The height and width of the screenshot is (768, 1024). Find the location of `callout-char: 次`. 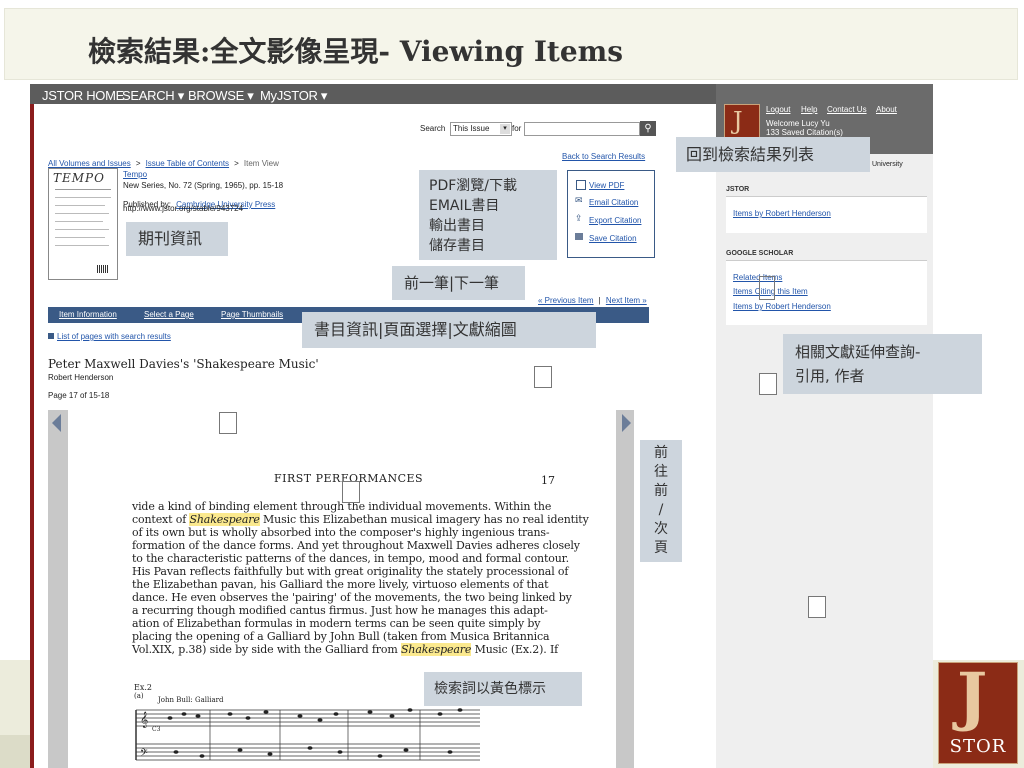

callout-char: 次 is located at coordinates (661, 529).